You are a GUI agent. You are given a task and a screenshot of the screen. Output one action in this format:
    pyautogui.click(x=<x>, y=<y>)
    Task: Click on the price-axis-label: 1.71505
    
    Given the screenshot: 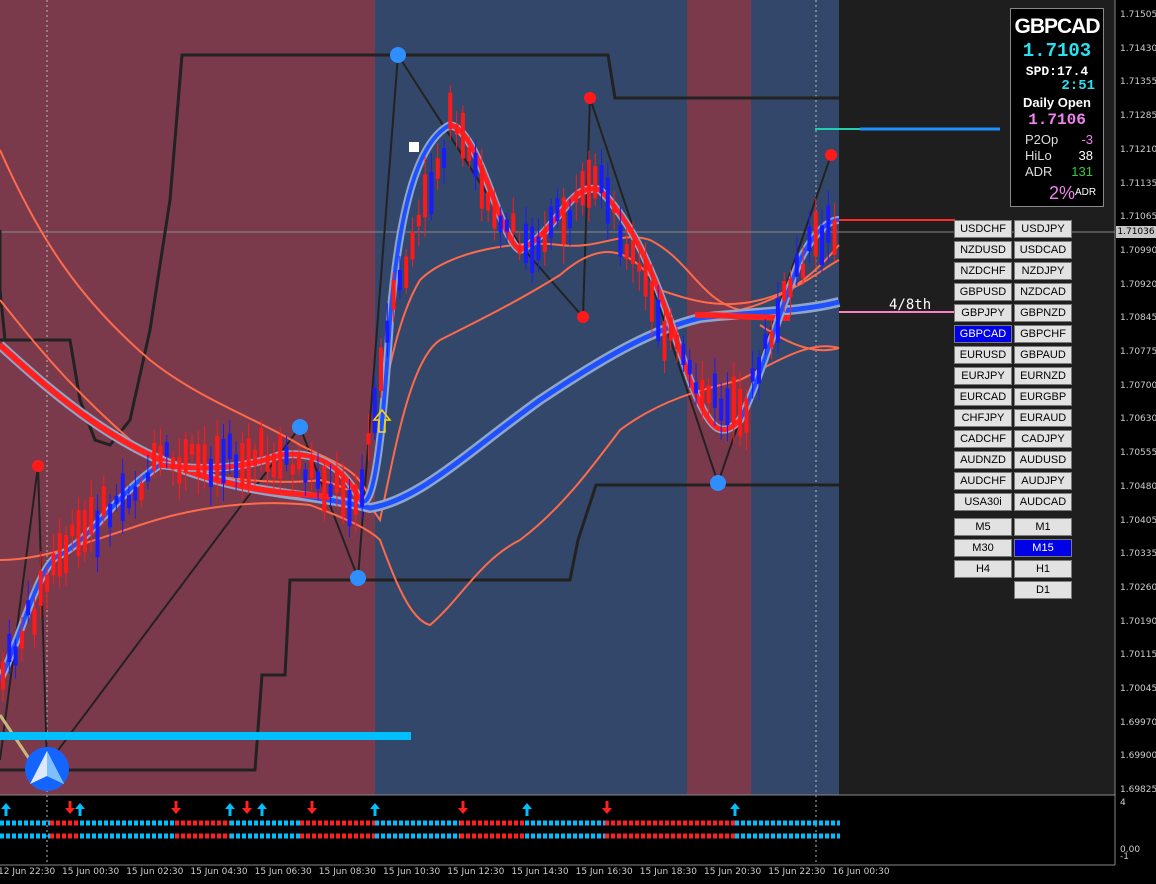 What is the action you would take?
    pyautogui.click(x=1138, y=15)
    